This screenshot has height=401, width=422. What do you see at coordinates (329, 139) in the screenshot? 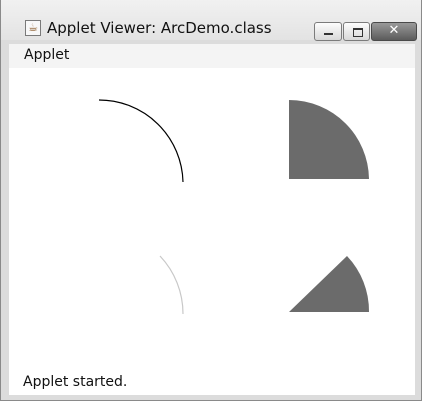
I see `filled-quarter-arc` at bounding box center [329, 139].